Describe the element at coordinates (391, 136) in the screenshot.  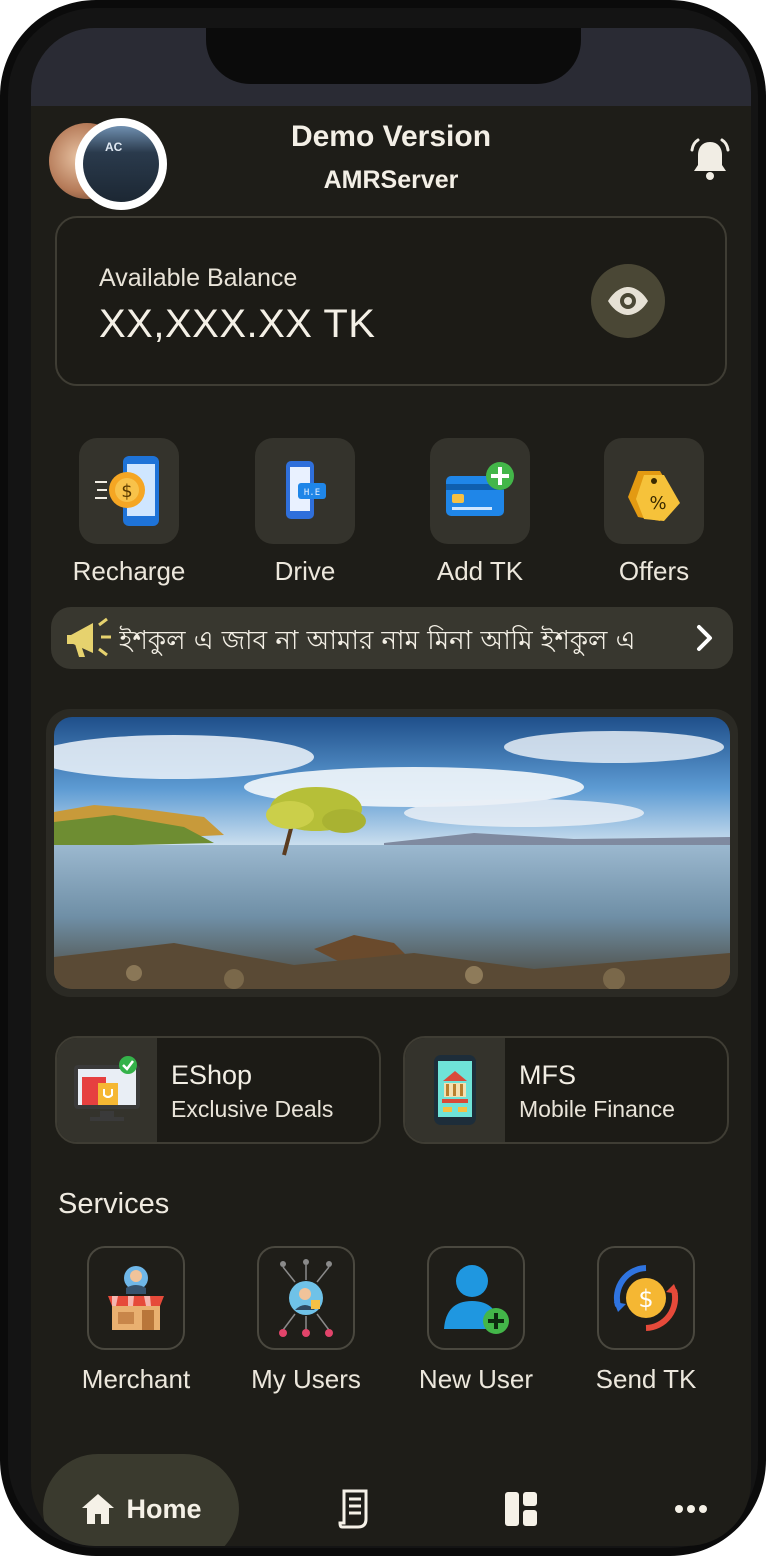
I see `page-title: Demo Version` at that location.